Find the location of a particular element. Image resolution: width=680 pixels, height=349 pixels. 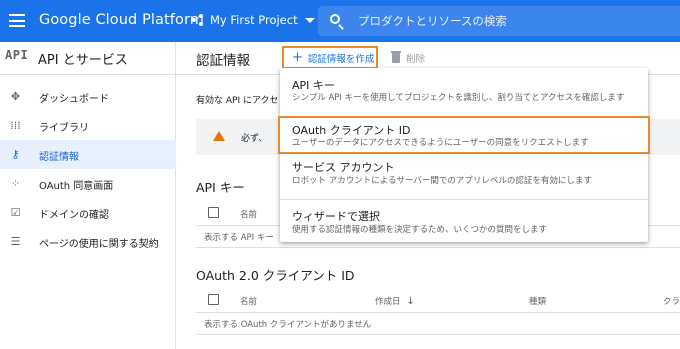

api-keys-title: API キー is located at coordinates (220, 187).